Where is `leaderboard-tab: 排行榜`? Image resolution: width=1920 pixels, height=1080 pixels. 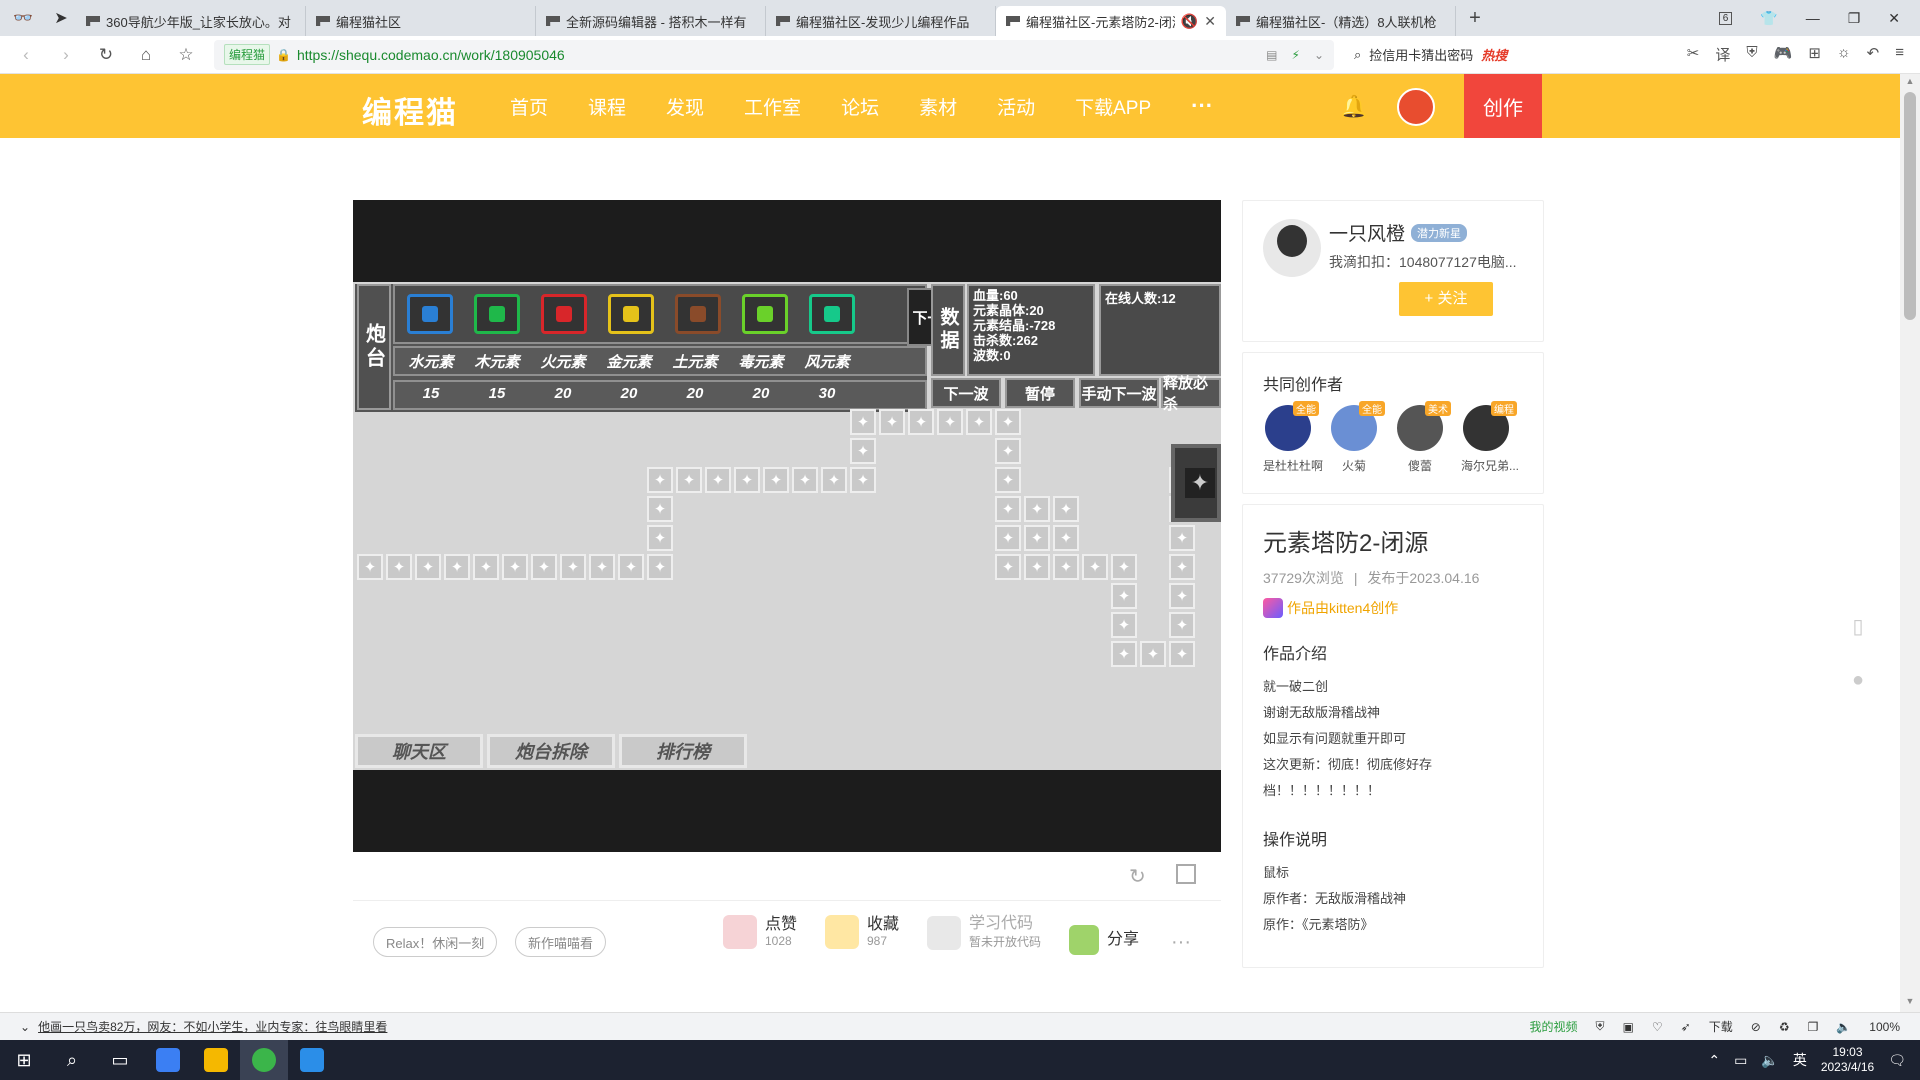 leaderboard-tab: 排行榜 is located at coordinates (683, 751).